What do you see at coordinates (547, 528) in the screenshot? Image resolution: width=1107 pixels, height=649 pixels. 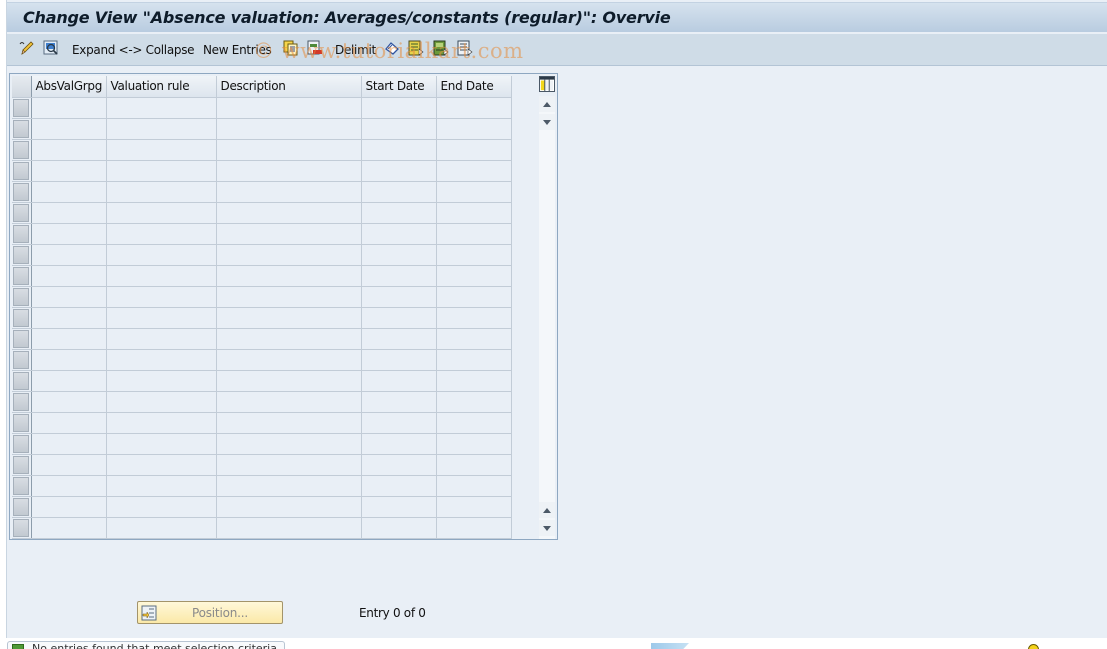 I see `scroll-page-down-button` at bounding box center [547, 528].